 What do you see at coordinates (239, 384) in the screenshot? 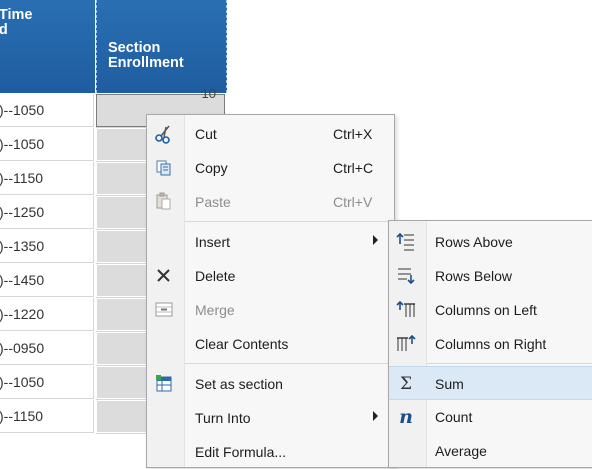
I see `menu-label: Set as section` at bounding box center [239, 384].